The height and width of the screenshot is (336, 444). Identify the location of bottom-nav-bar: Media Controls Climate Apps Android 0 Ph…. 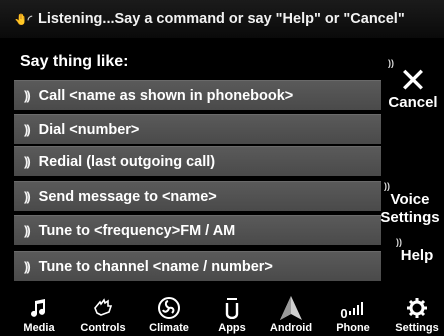
(222, 314).